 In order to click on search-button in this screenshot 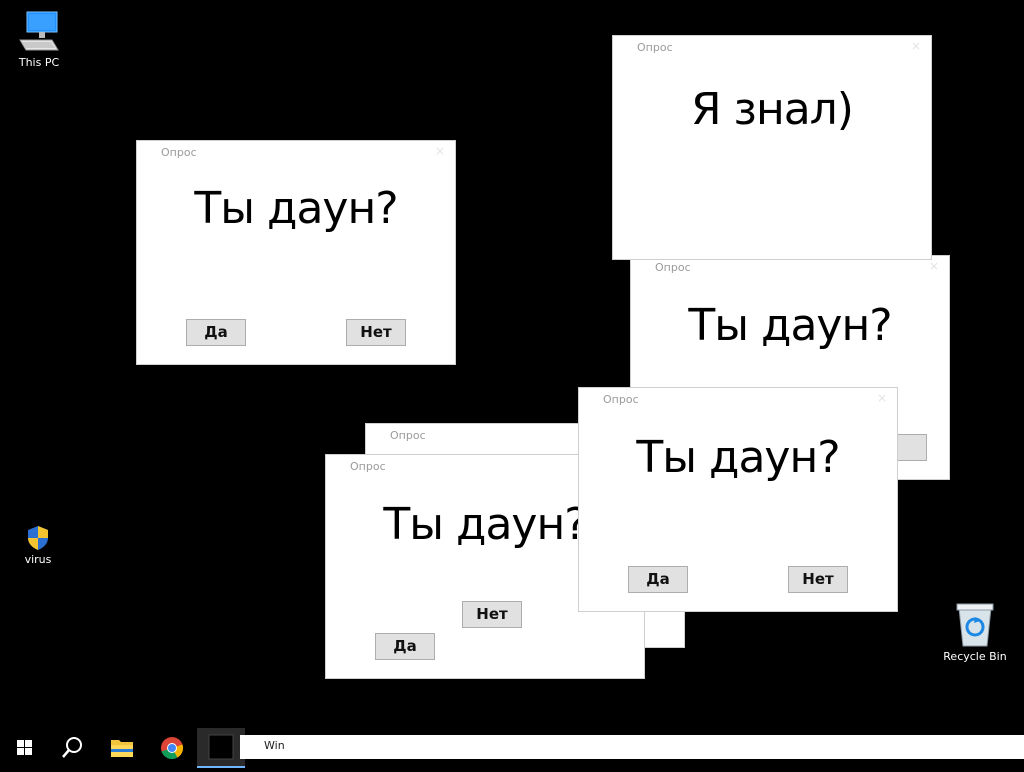, I will do `click(72, 748)`.